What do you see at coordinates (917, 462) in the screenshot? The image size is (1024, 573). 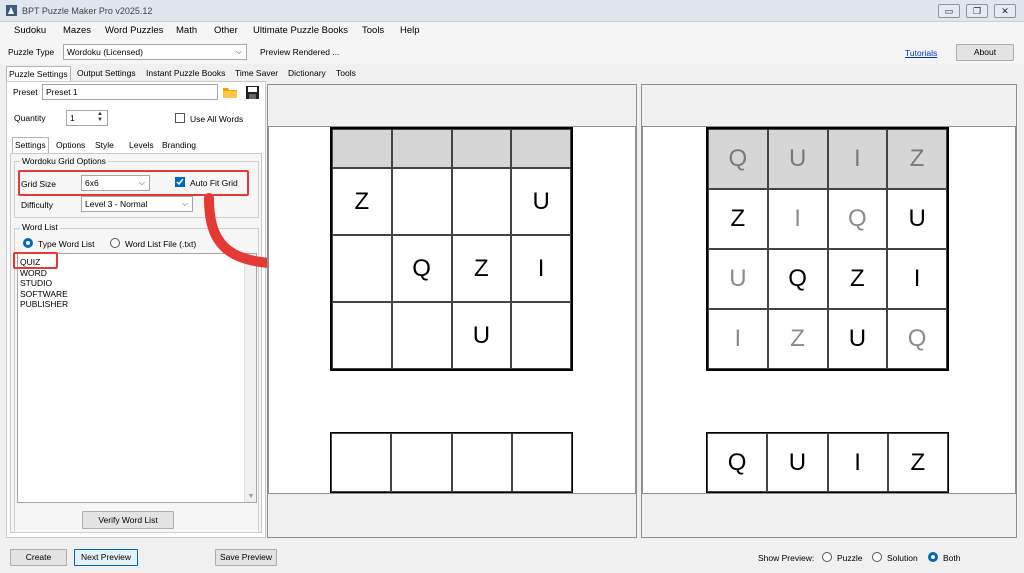 I see `answer-cell: Z` at bounding box center [917, 462].